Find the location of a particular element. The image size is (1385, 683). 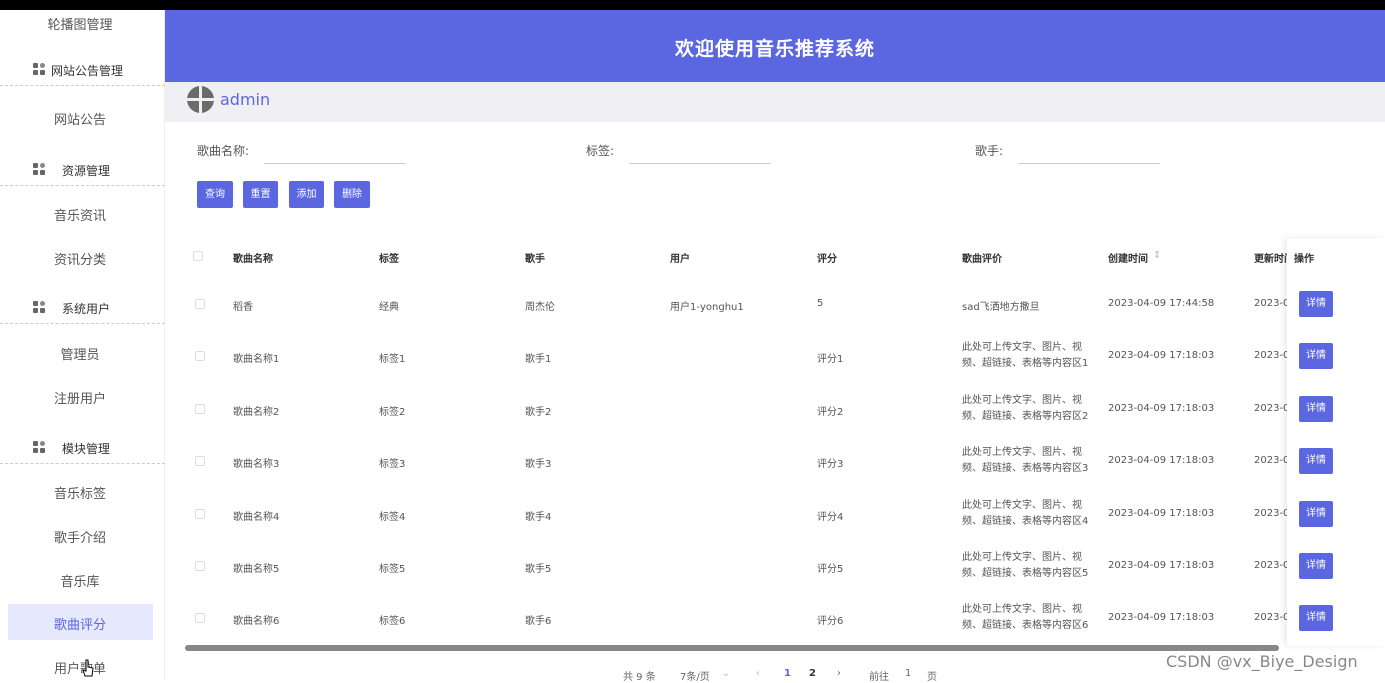

page-1-button: 1 is located at coordinates (787, 673).